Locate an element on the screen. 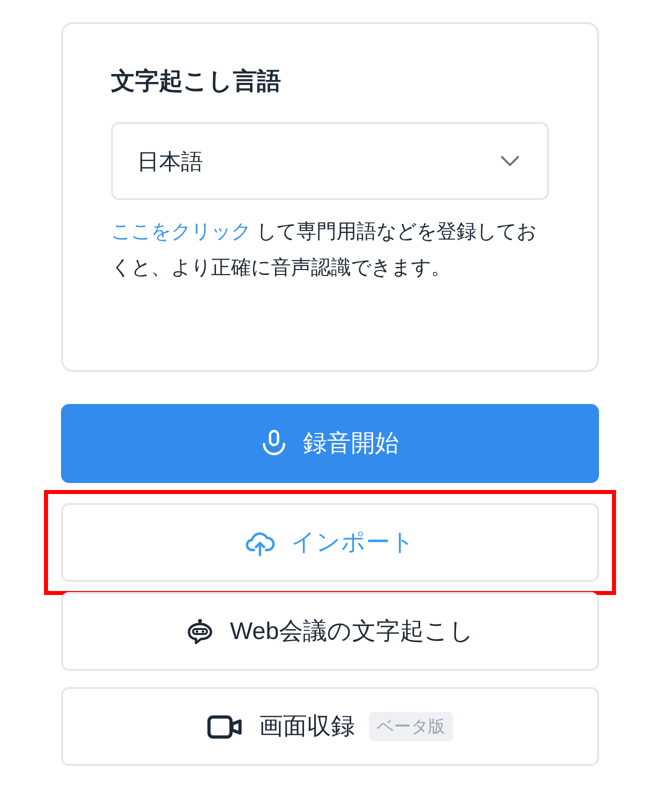 This screenshot has height=794, width=660. web-meeting-button: Web会議の文字起こし is located at coordinates (330, 631).